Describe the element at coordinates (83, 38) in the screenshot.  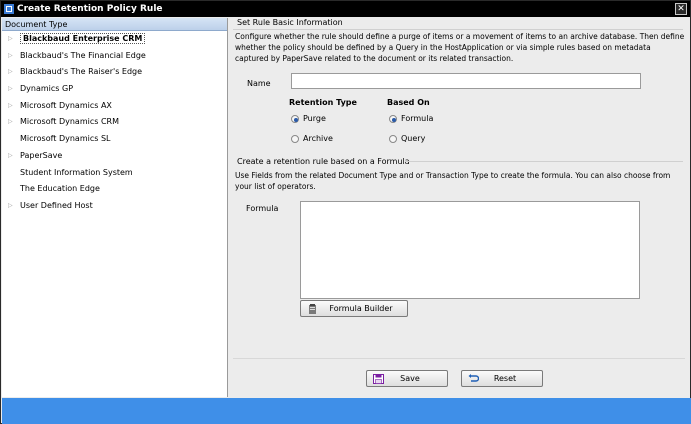
I see `tree-item-label: Blackbaud Enterprise CRM` at that location.